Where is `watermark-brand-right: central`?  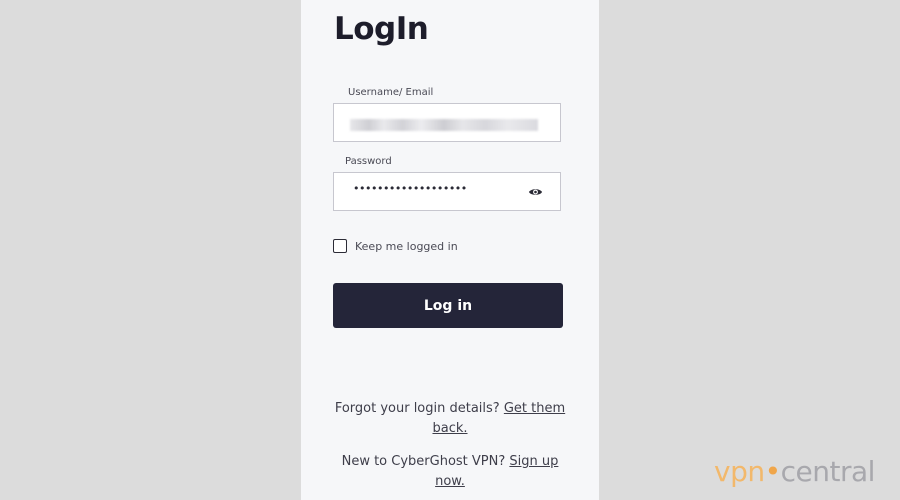
watermark-brand-right: central is located at coordinates (828, 471).